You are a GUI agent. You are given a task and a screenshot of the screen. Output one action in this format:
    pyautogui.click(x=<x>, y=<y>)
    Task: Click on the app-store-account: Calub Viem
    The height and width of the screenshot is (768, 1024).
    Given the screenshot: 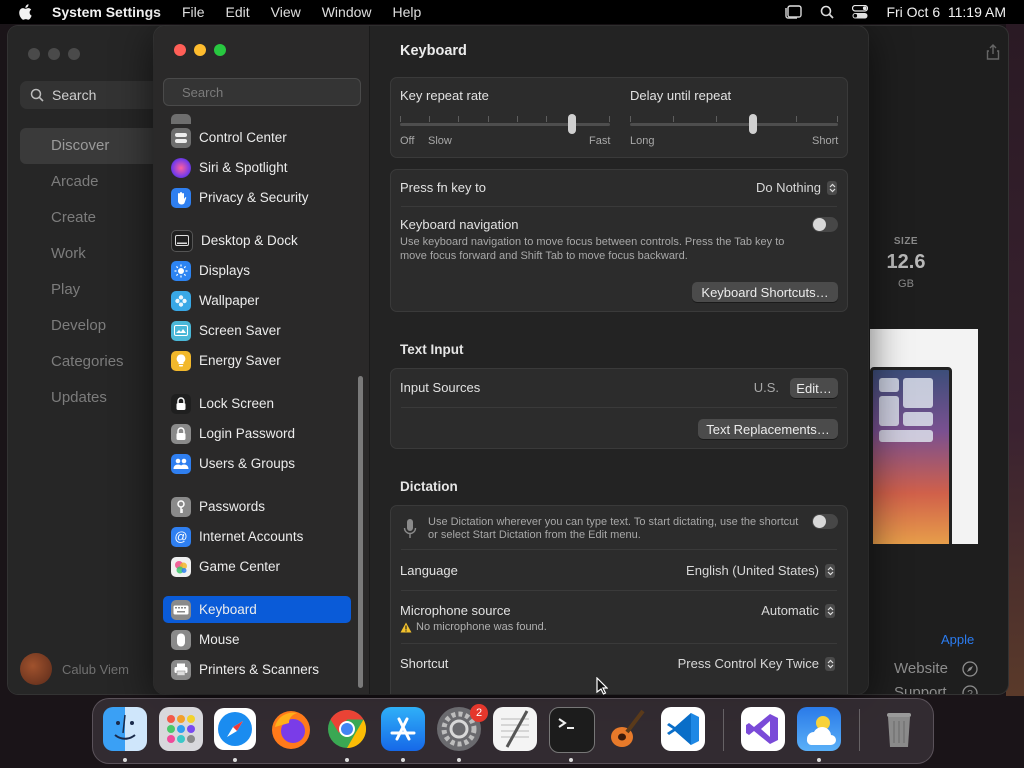 What is the action you would take?
    pyautogui.click(x=74, y=669)
    